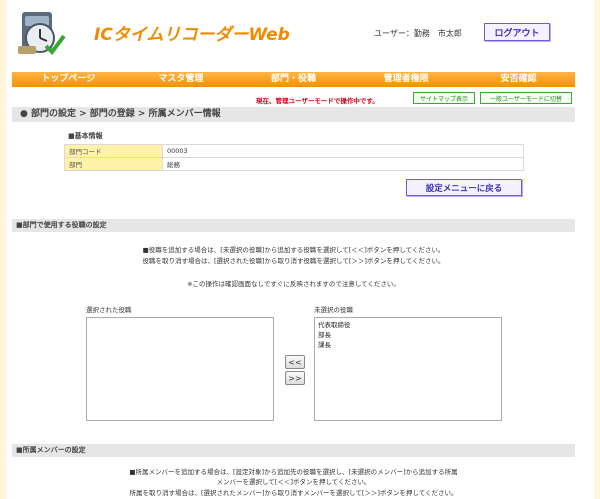  I want to click on admin-mode-notice: 現在、管理ユーザーモードで操作中です。, so click(317, 101).